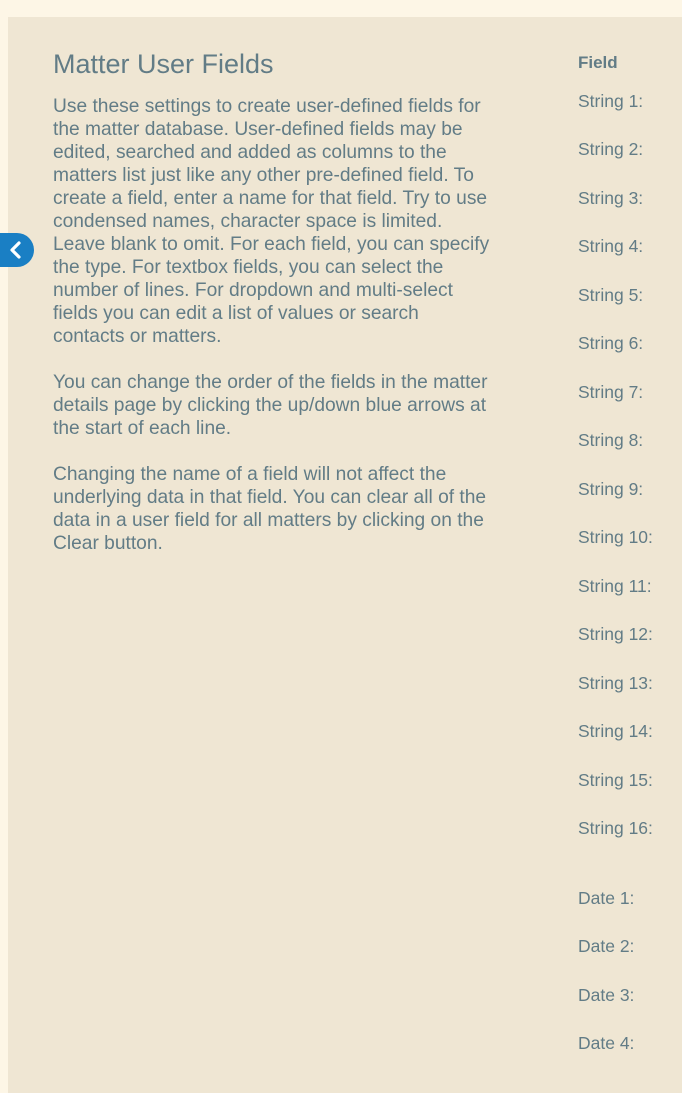  I want to click on field-label-string-7: String 7:, so click(611, 392).